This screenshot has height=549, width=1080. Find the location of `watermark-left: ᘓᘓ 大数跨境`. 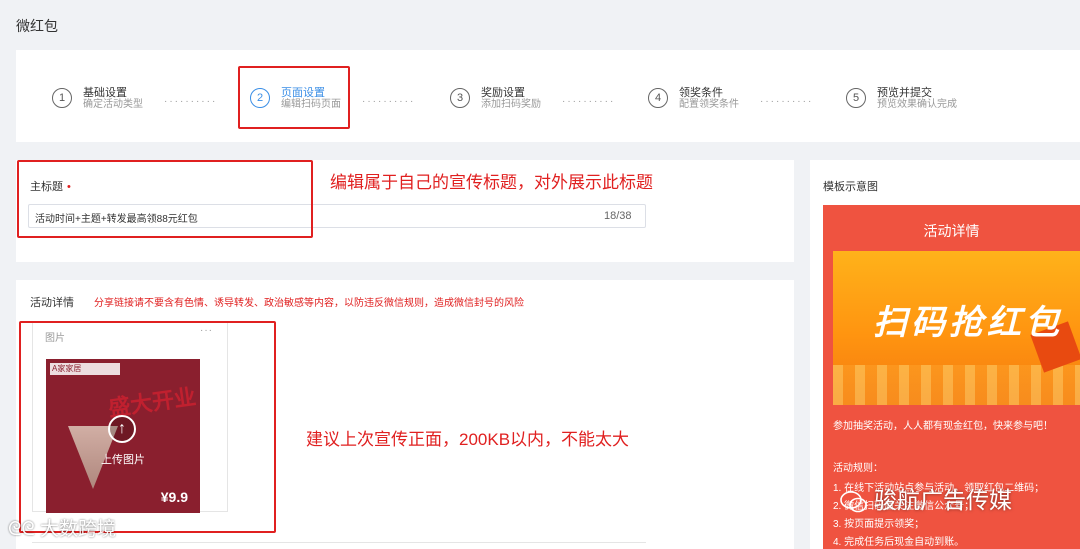

watermark-left: ᘓᘓ 大数跨境 is located at coordinates (62, 527).